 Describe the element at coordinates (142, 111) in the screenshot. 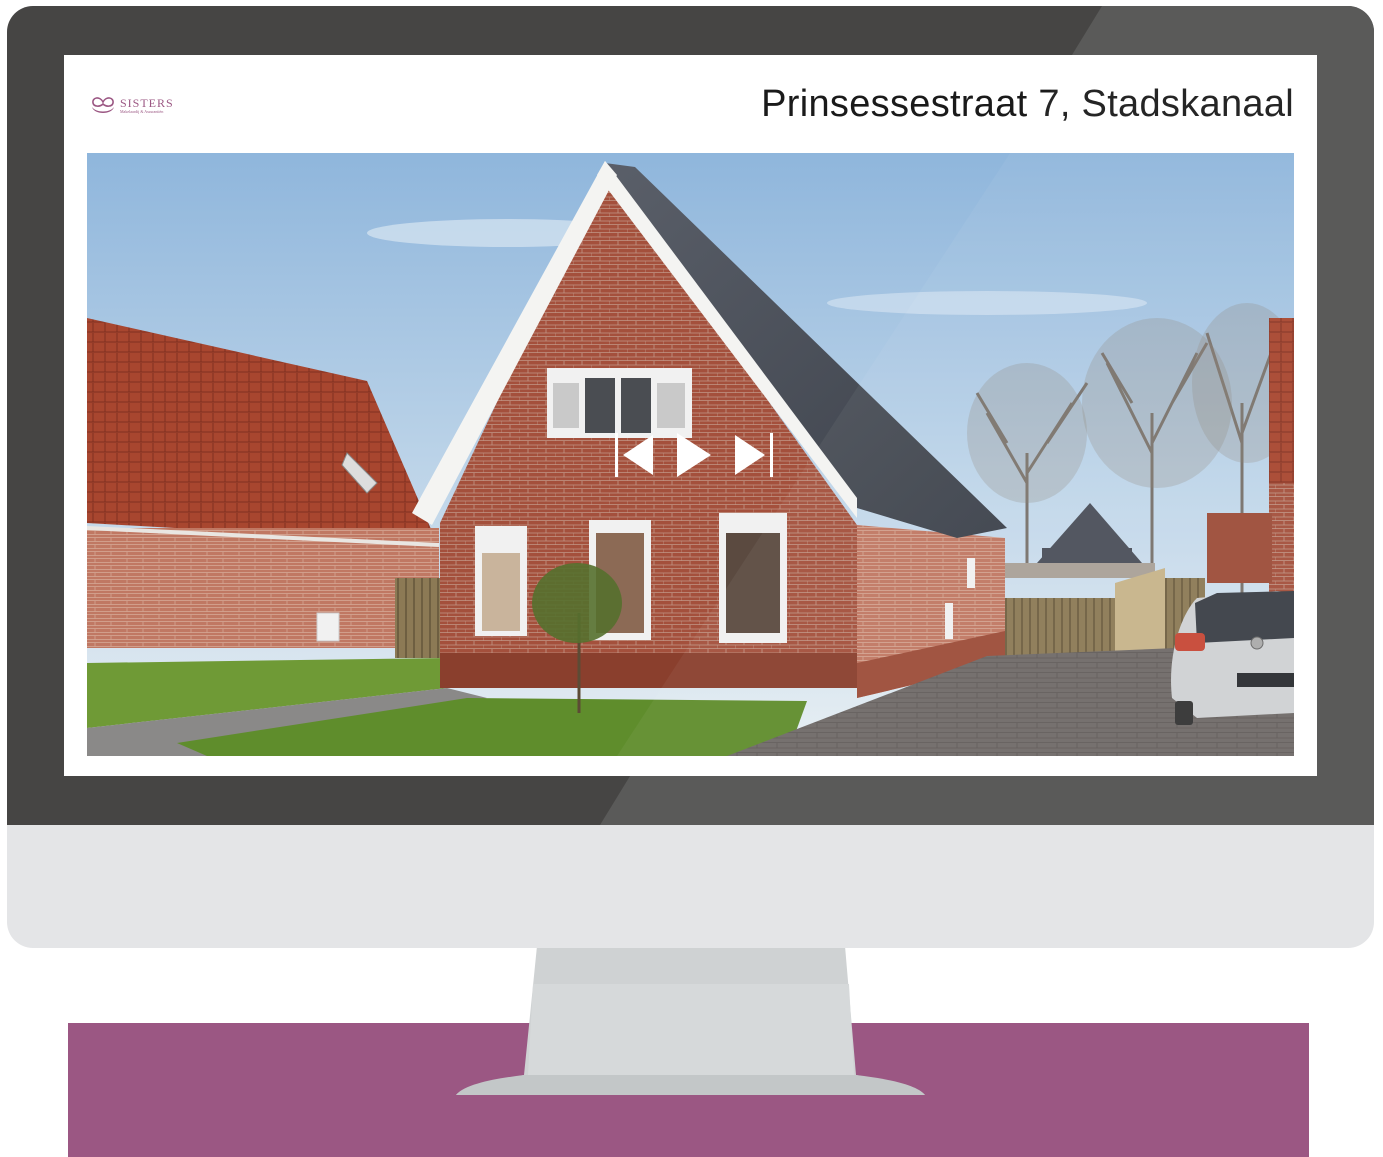

I see `brand-tagline: Makelaardij & Assurantiën` at that location.